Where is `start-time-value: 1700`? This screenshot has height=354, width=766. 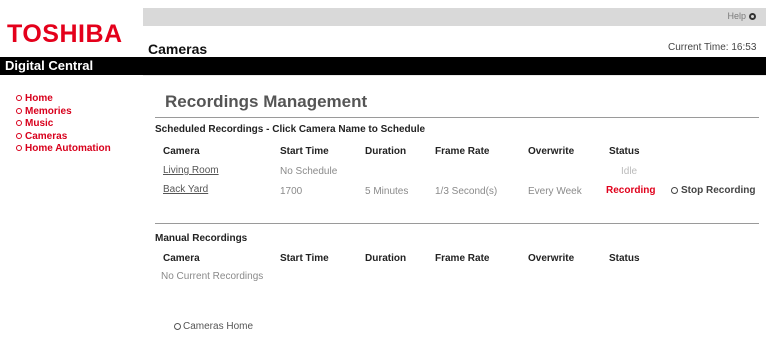
start-time-value: 1700 is located at coordinates (291, 191).